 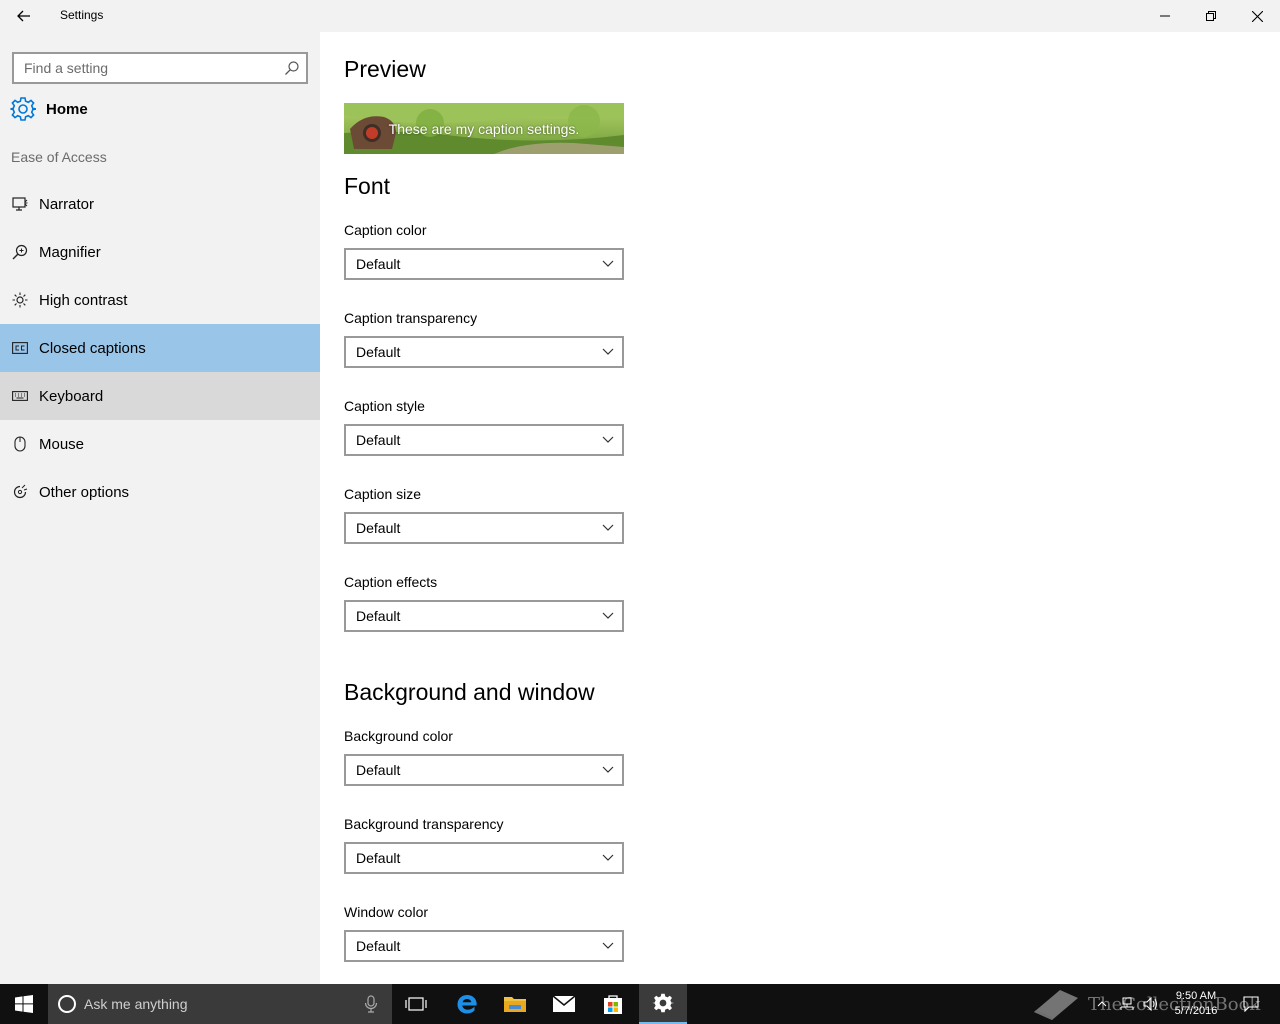 I want to click on network-button, so click(x=1127, y=1004).